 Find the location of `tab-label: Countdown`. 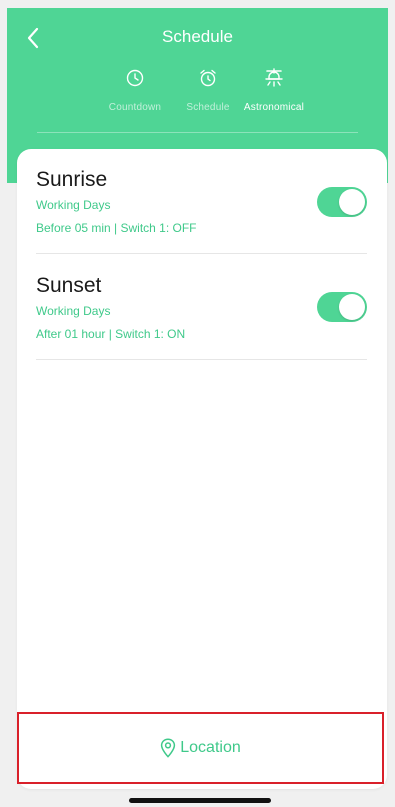

tab-label: Countdown is located at coordinates (135, 107).